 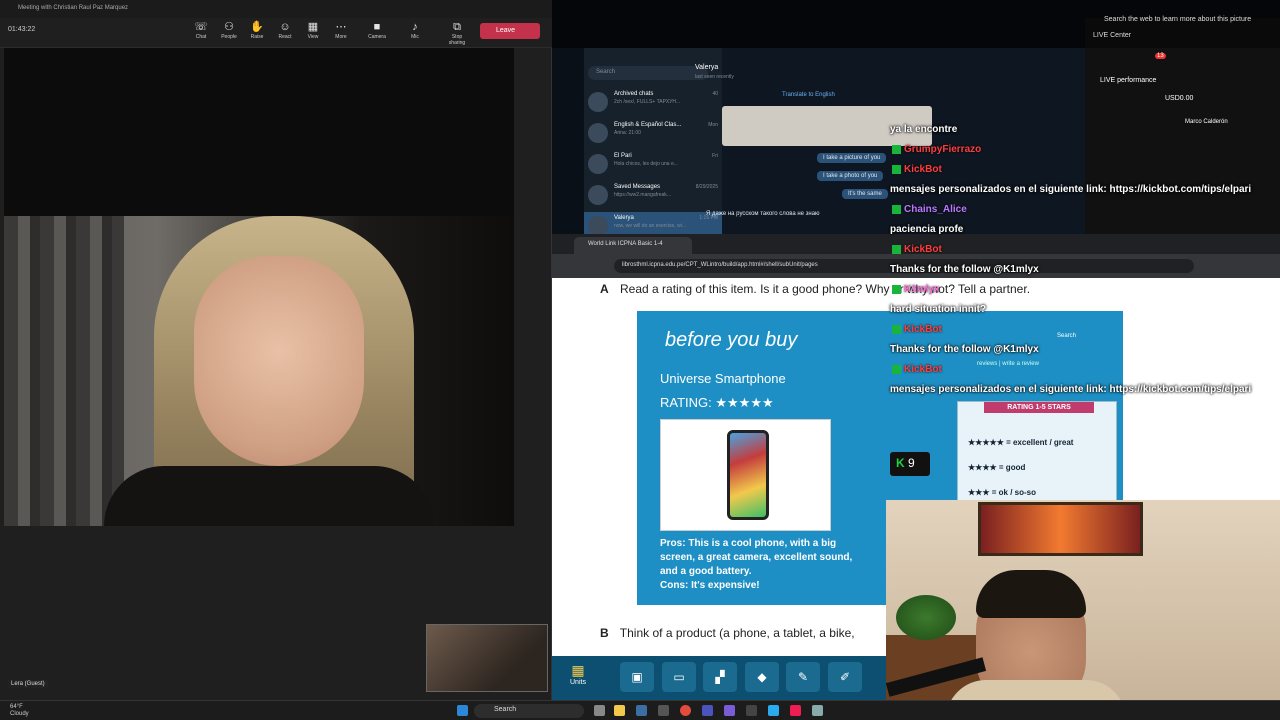 I want to click on product-image, so click(x=745, y=475).